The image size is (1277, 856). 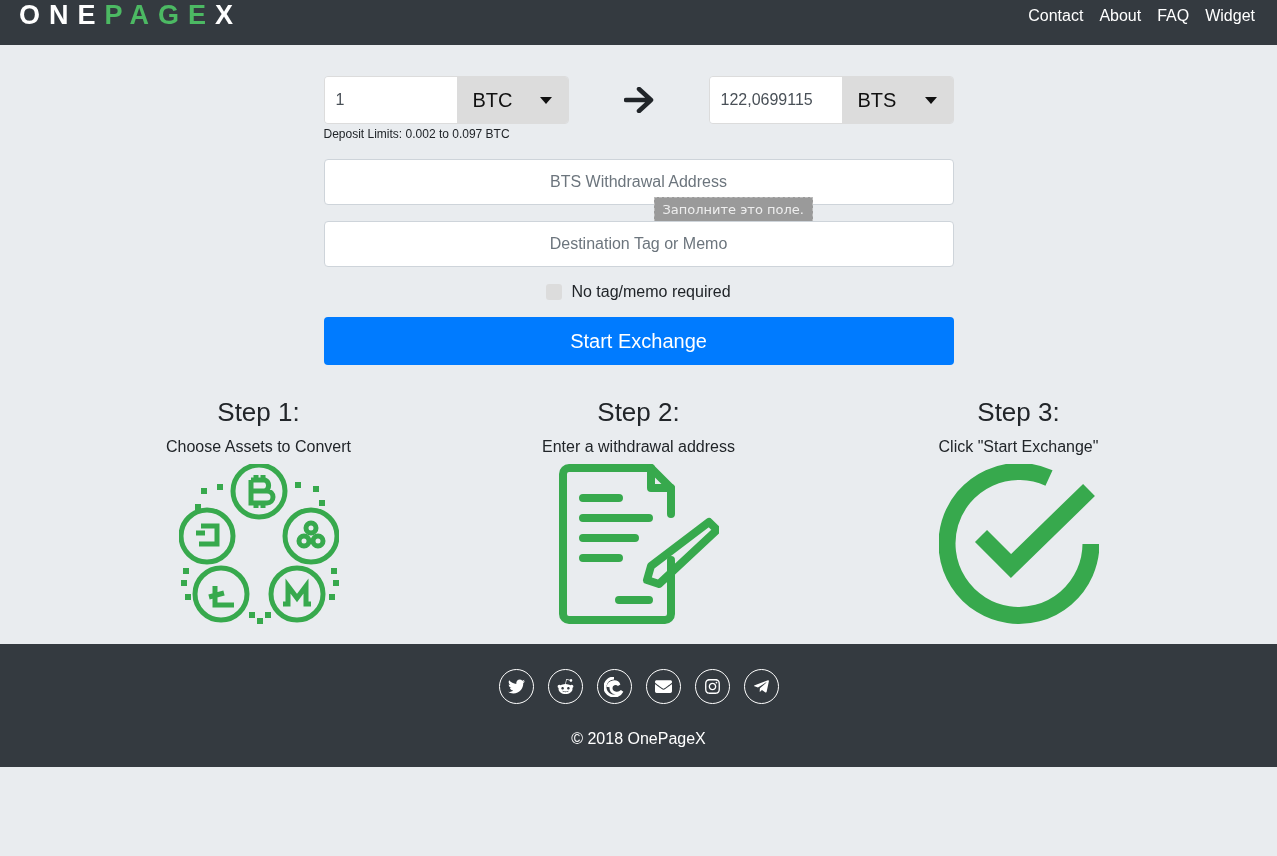 What do you see at coordinates (131, 15) in the screenshot?
I see `logo: ONE PAGE X` at bounding box center [131, 15].